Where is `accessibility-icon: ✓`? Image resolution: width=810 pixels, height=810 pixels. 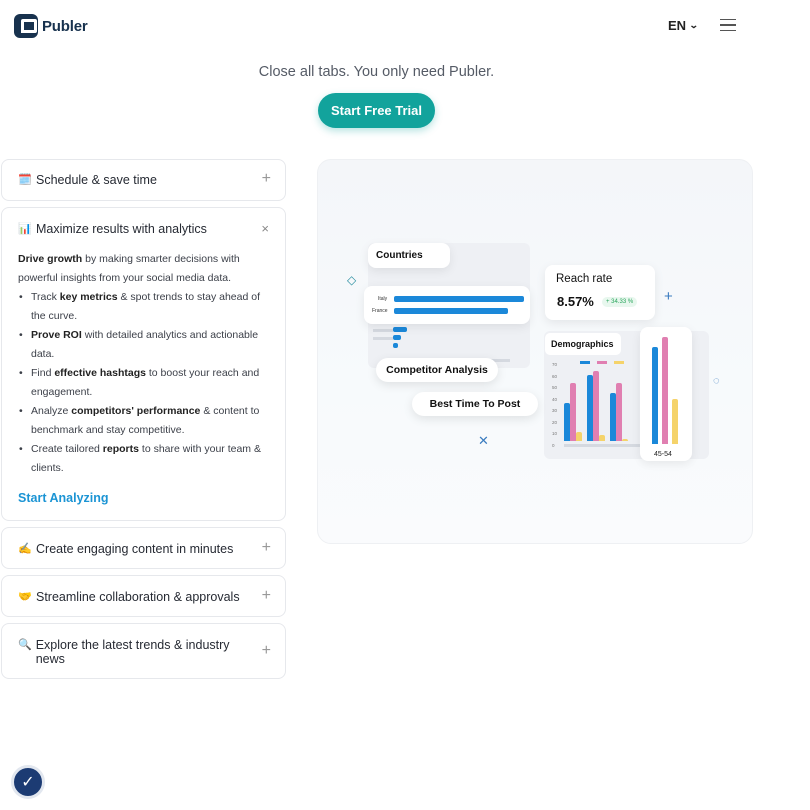 accessibility-icon: ✓ is located at coordinates (28, 782).